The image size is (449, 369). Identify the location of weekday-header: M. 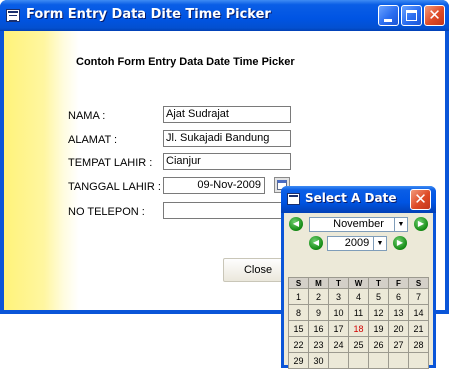
(318, 283).